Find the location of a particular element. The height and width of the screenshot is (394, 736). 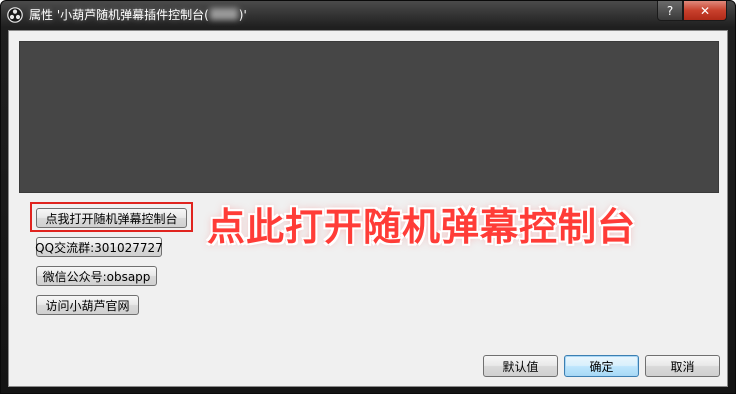

qq-group-button: QQ交流群:301027727 is located at coordinates (99, 247).